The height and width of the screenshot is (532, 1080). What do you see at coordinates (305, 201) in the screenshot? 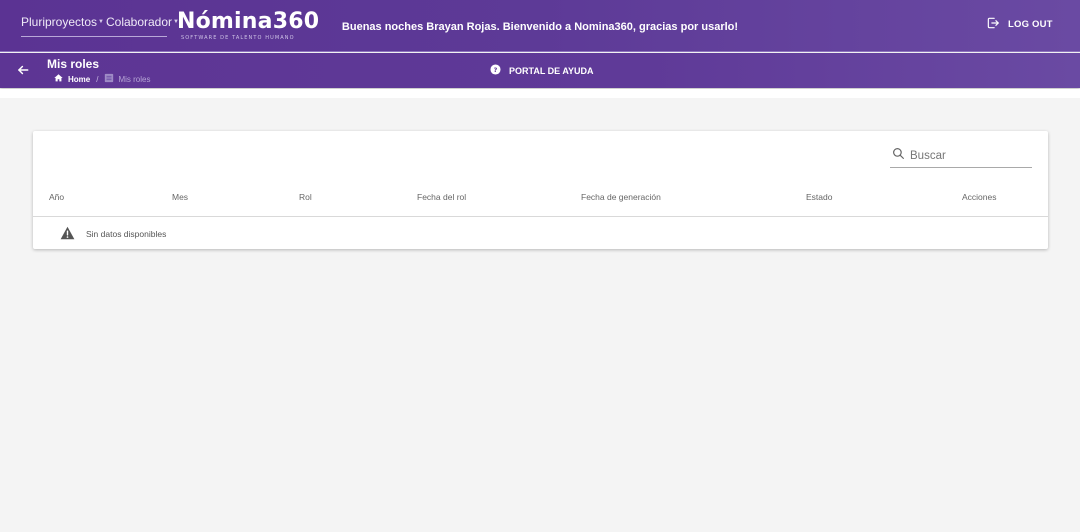
I see `column-header-rol: Rol` at bounding box center [305, 201].